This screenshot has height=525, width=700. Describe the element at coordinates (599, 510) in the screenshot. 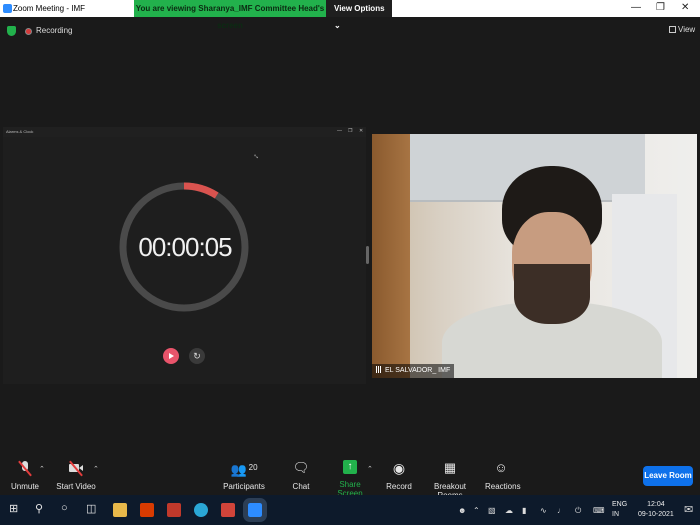

I see `tray-keyboard-icon: ⌨` at that location.